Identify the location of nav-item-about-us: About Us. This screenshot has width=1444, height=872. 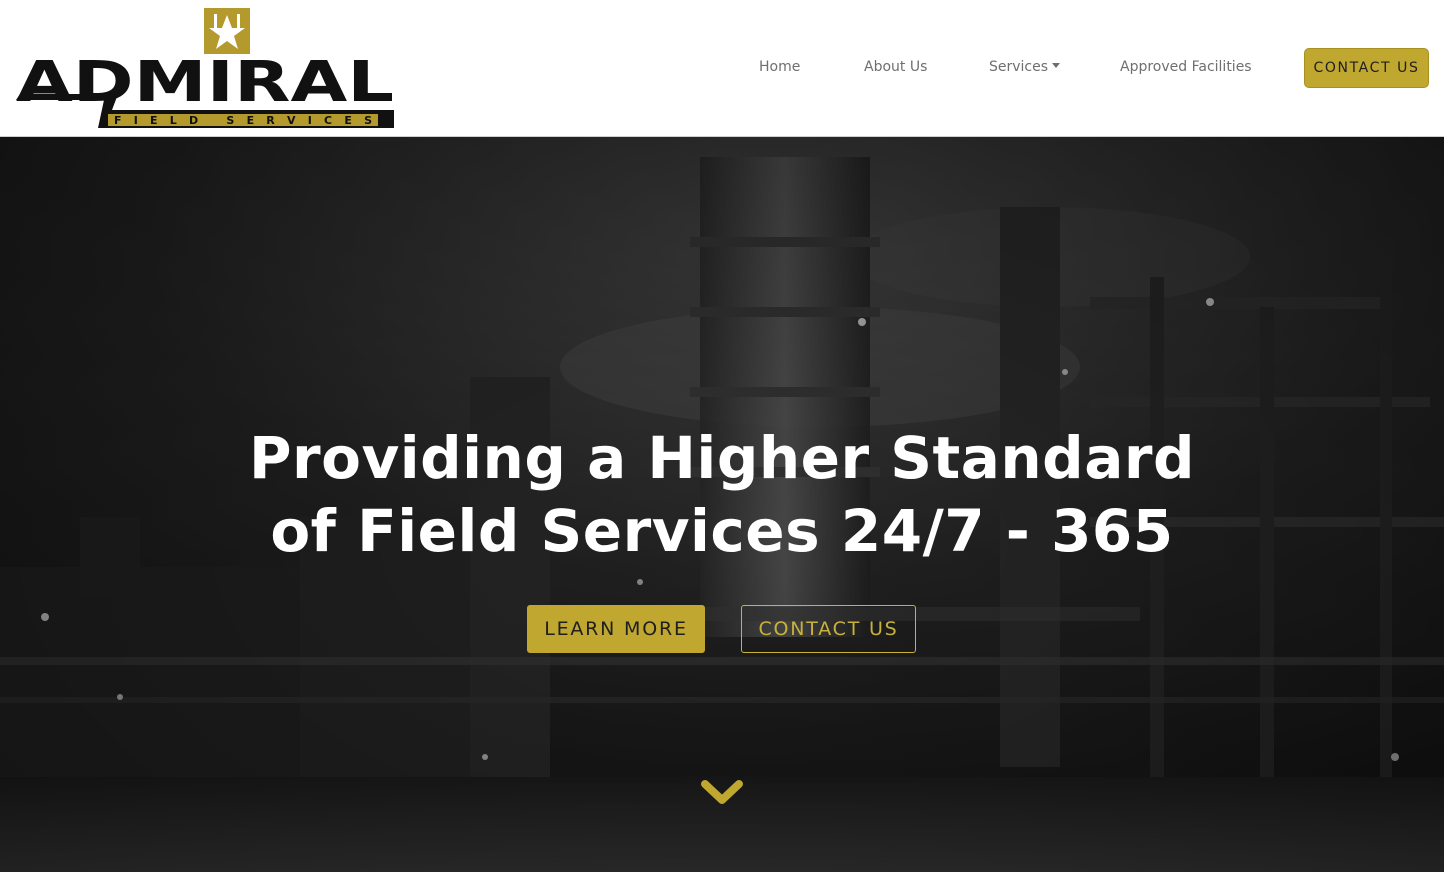
(895, 67).